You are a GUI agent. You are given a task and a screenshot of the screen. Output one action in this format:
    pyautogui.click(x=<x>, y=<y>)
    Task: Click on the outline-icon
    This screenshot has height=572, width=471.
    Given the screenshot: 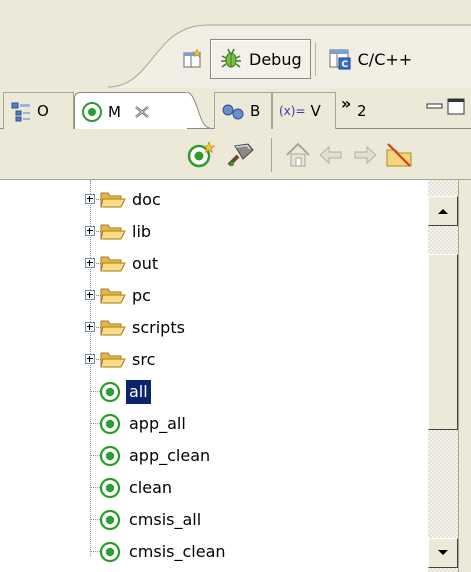 What is the action you would take?
    pyautogui.click(x=20, y=112)
    